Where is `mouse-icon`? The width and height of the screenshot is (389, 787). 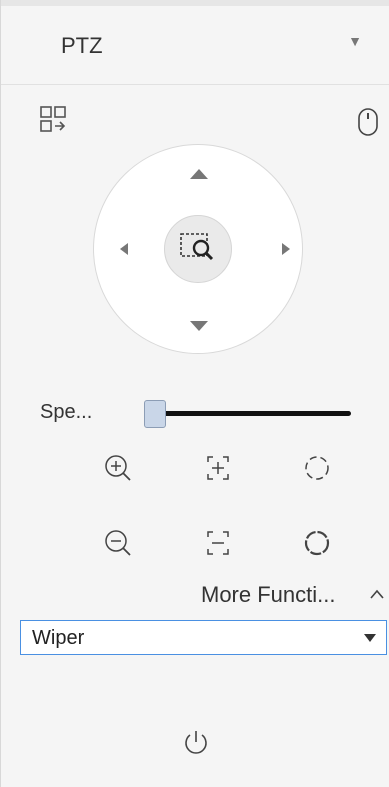 mouse-icon is located at coordinates (368, 122).